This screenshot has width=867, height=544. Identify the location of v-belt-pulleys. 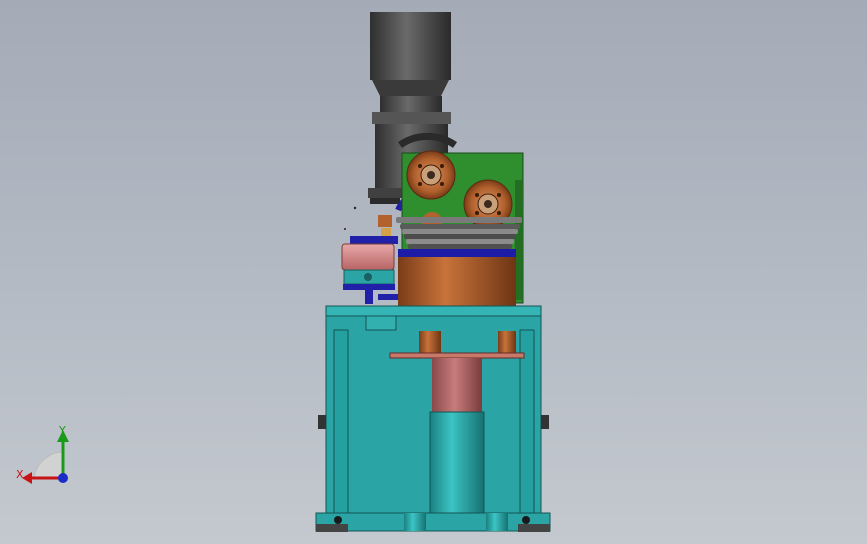
(459, 233).